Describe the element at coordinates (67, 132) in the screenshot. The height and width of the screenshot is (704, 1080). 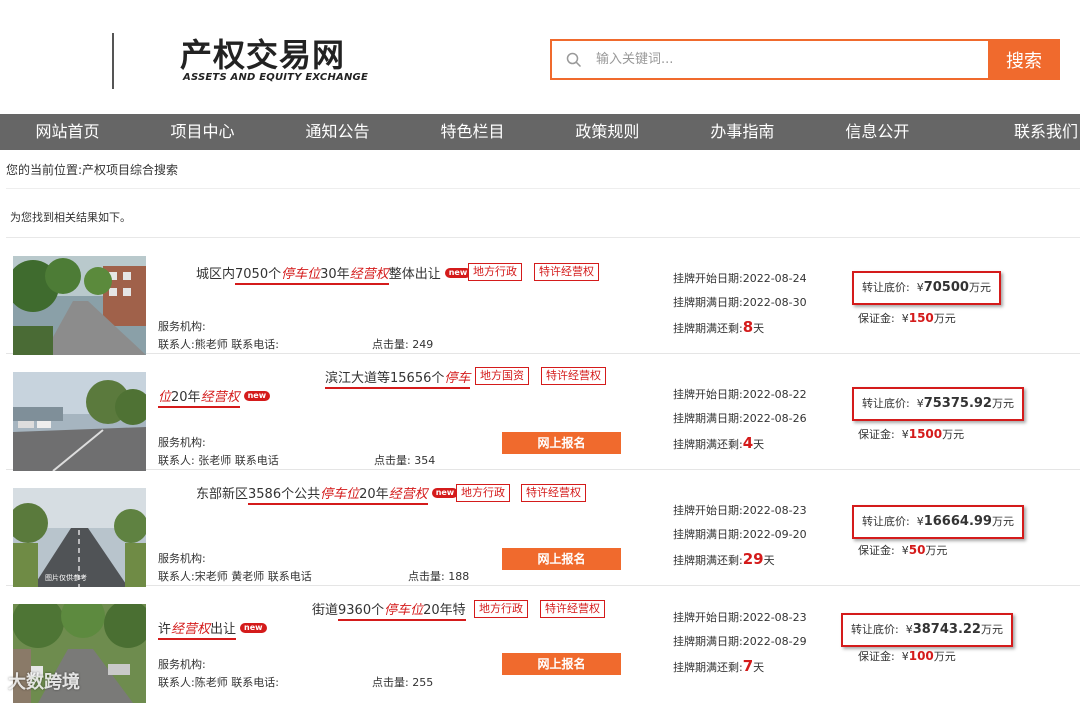
I see `nav-item-home: 网站首页` at that location.